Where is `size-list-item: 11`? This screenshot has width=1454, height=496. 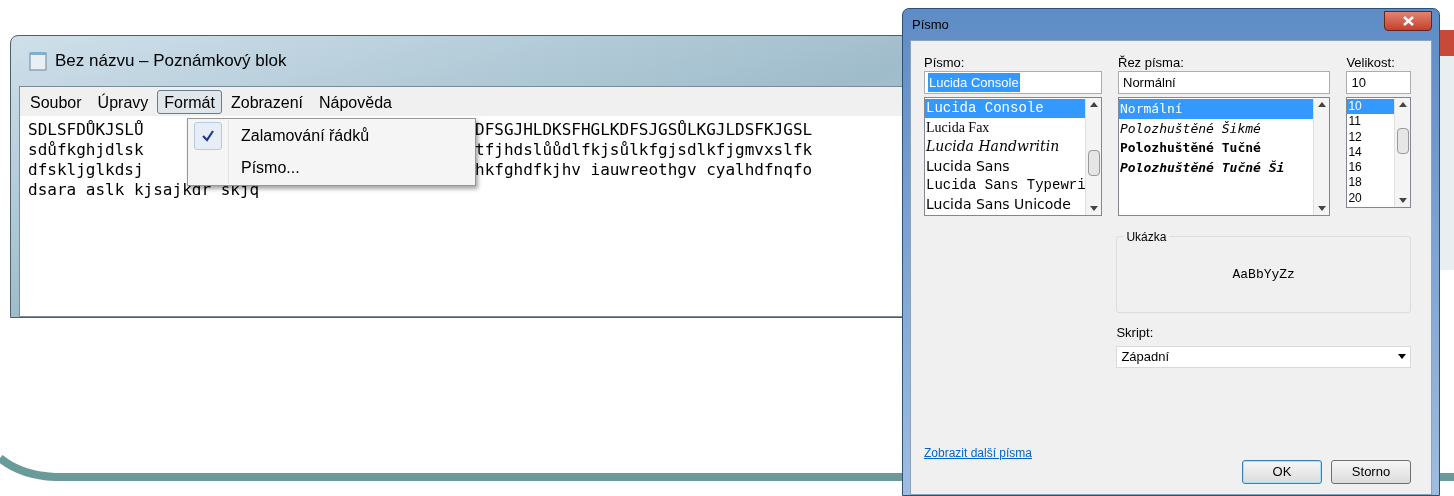
size-list-item: 11 is located at coordinates (1370, 122).